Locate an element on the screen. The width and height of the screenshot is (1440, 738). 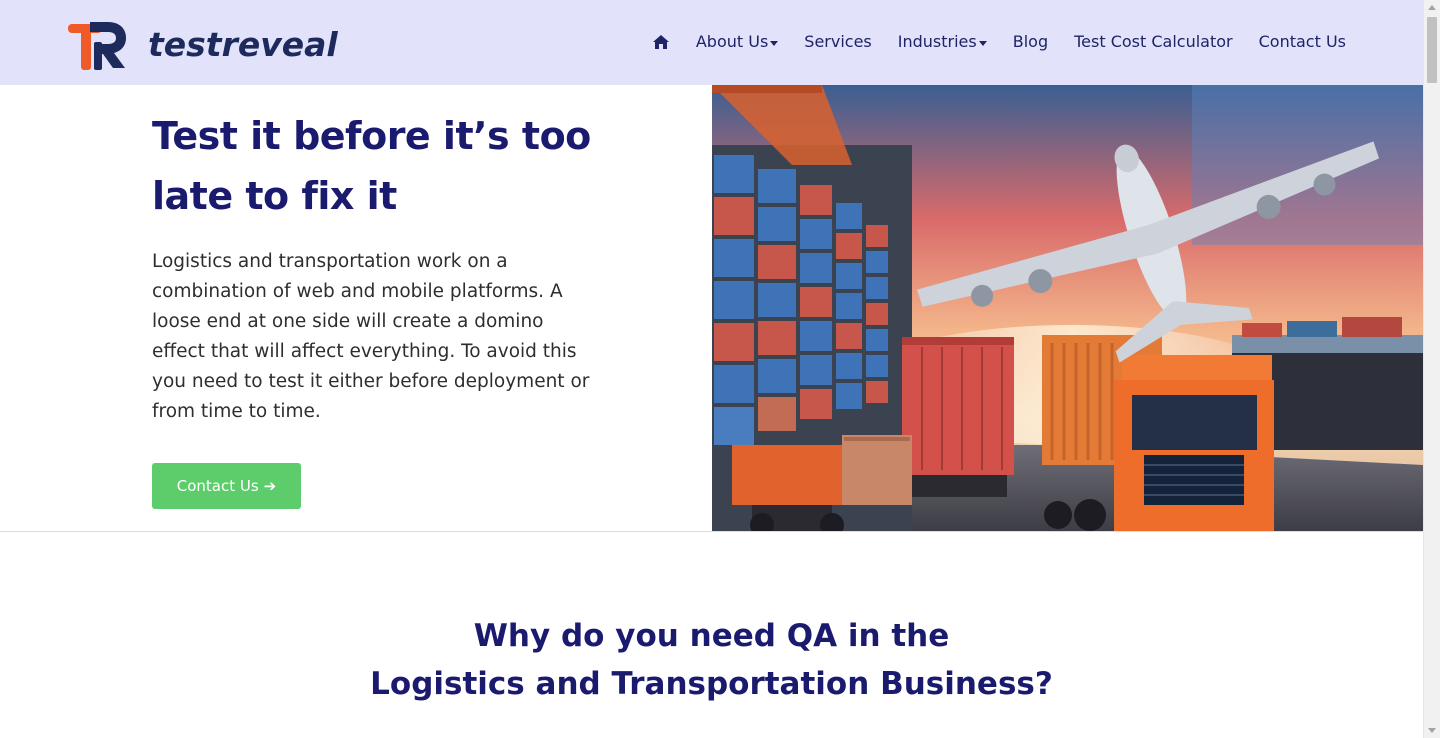
home-icon is located at coordinates (660, 42).